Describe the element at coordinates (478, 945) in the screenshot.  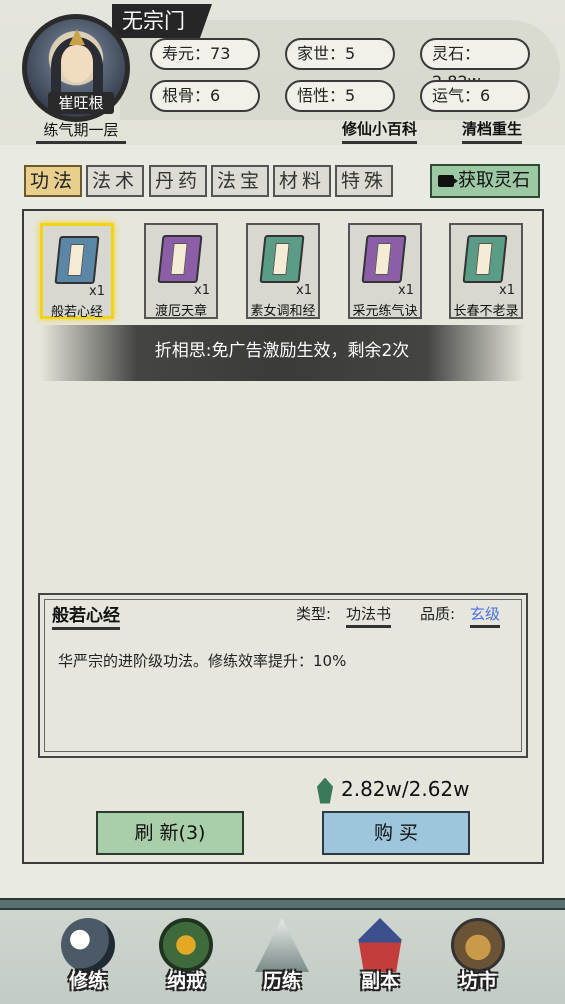
I see `cauldron-icon` at that location.